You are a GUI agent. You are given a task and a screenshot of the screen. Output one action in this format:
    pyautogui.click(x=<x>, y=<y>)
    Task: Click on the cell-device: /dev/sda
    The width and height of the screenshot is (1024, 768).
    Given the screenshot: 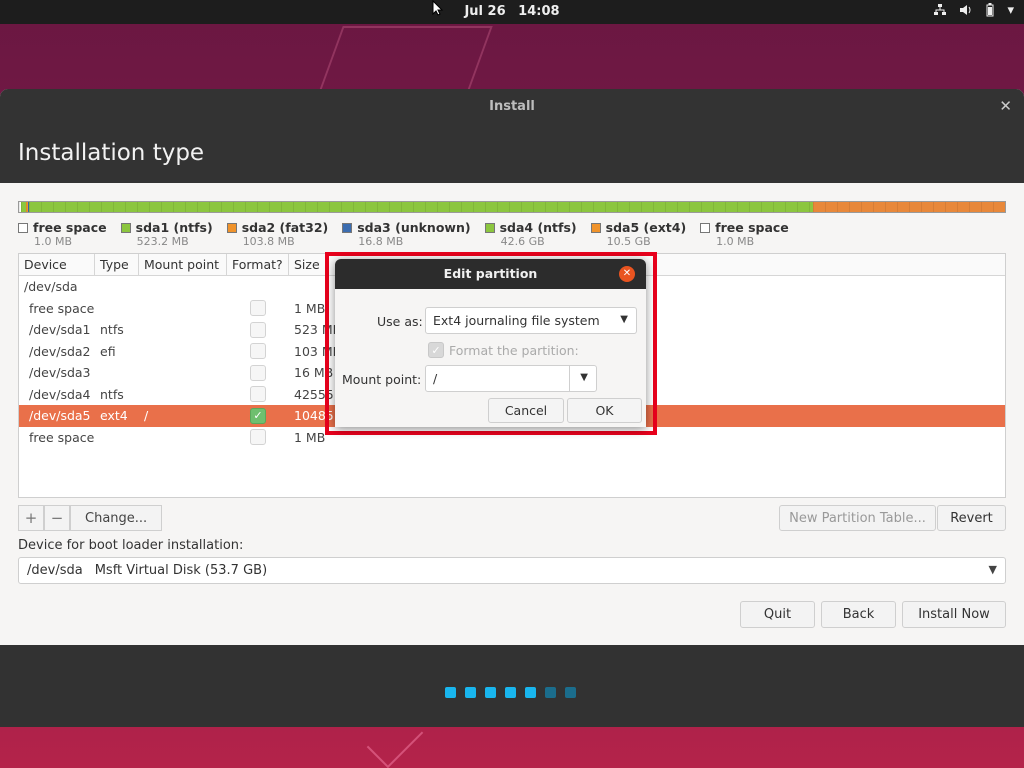 What is the action you would take?
    pyautogui.click(x=51, y=287)
    